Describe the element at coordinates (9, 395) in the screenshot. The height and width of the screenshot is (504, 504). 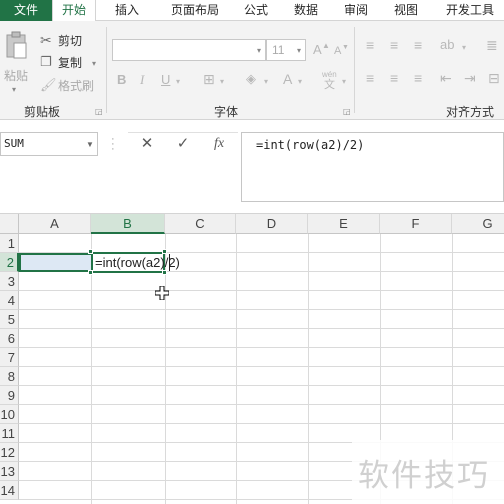
I see `row-header-9: 9` at that location.